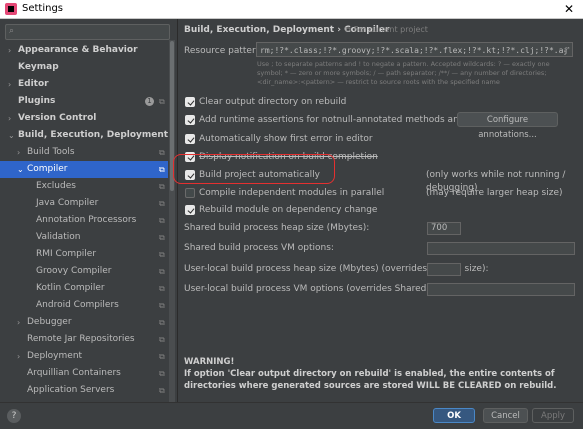  I want to click on option-note: (may require larger heap size), so click(494, 193).